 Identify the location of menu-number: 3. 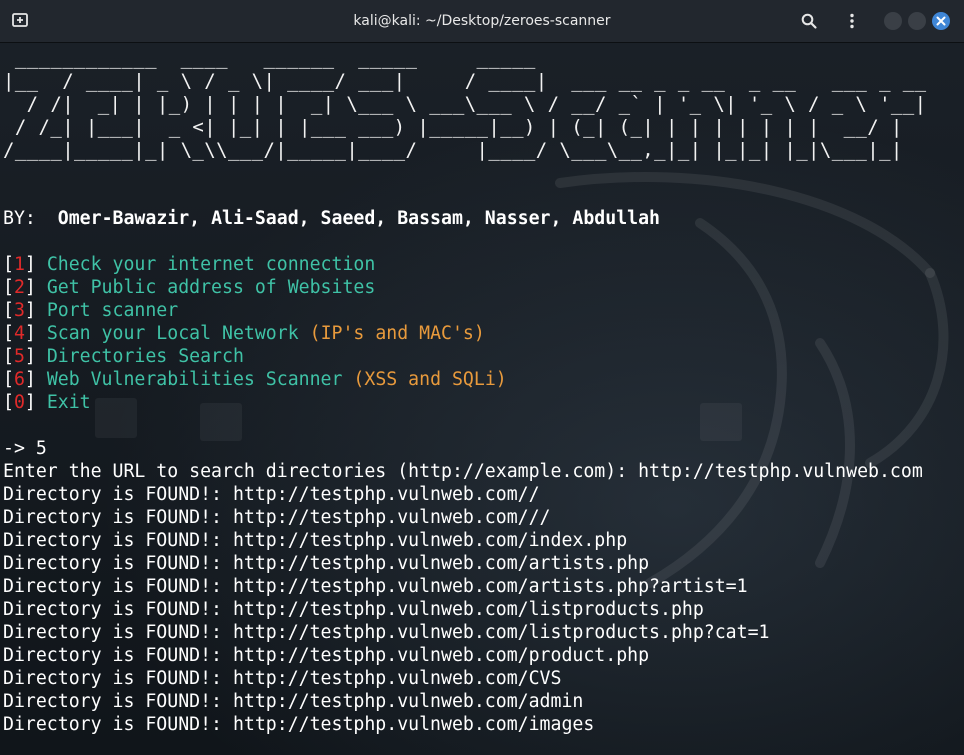
(19, 310).